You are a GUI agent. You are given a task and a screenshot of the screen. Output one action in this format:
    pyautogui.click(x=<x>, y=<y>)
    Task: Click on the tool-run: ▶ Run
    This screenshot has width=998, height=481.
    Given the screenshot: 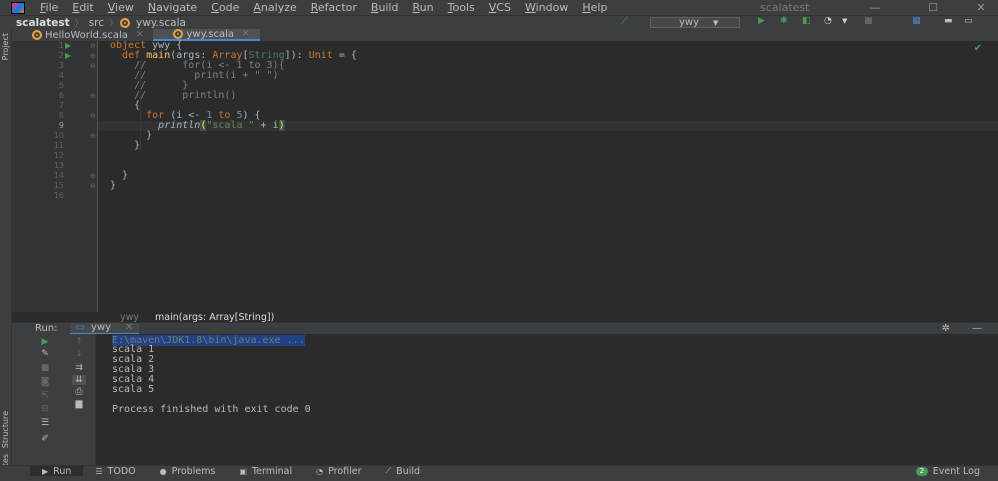 What is the action you would take?
    pyautogui.click(x=57, y=471)
    